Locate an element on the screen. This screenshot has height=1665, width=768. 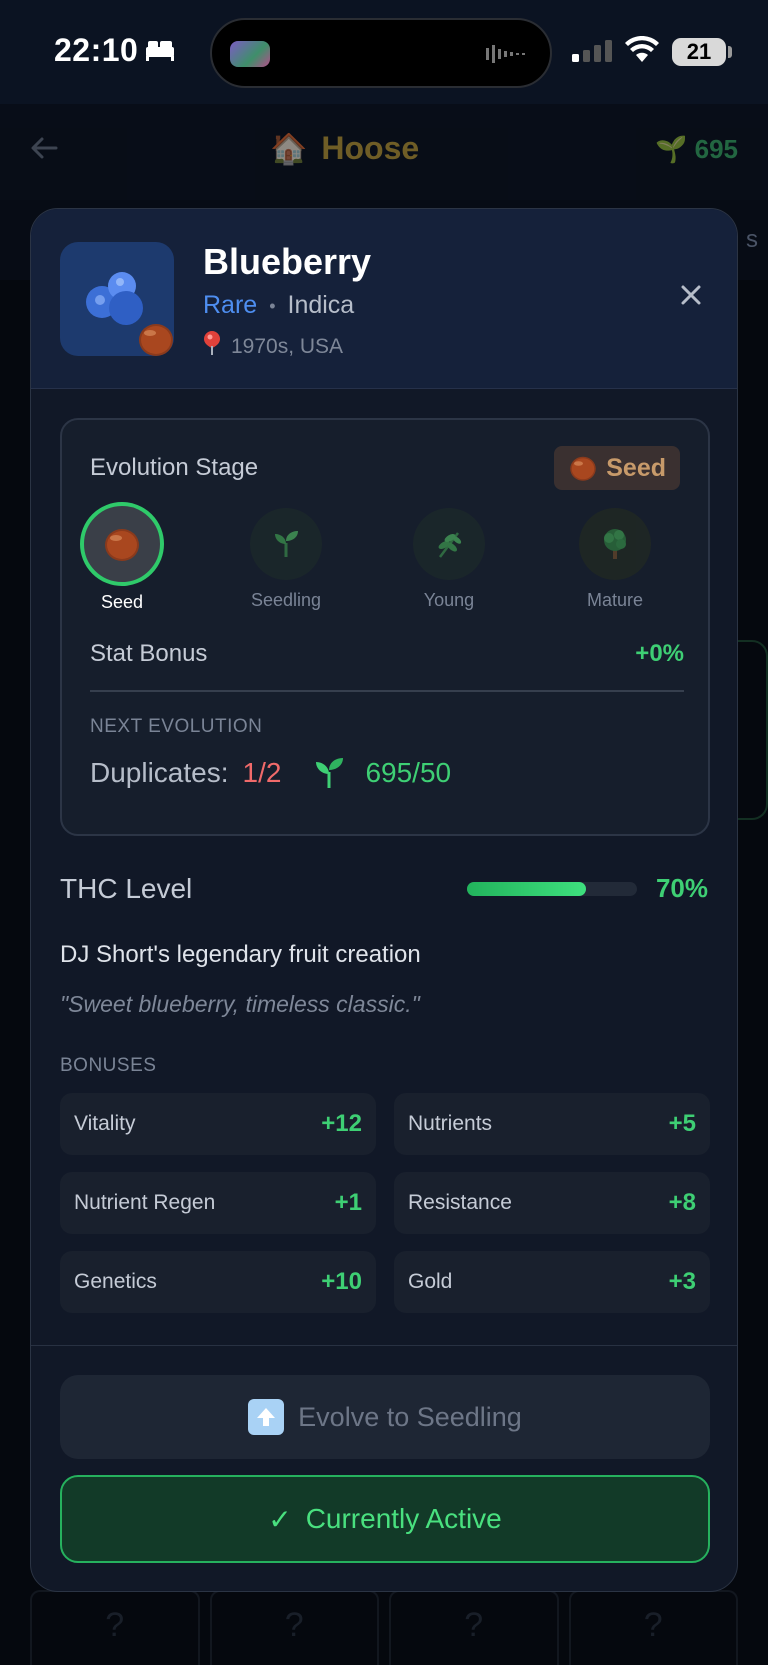
bonus-name: Nutrient Regen is located at coordinates (145, 1202).